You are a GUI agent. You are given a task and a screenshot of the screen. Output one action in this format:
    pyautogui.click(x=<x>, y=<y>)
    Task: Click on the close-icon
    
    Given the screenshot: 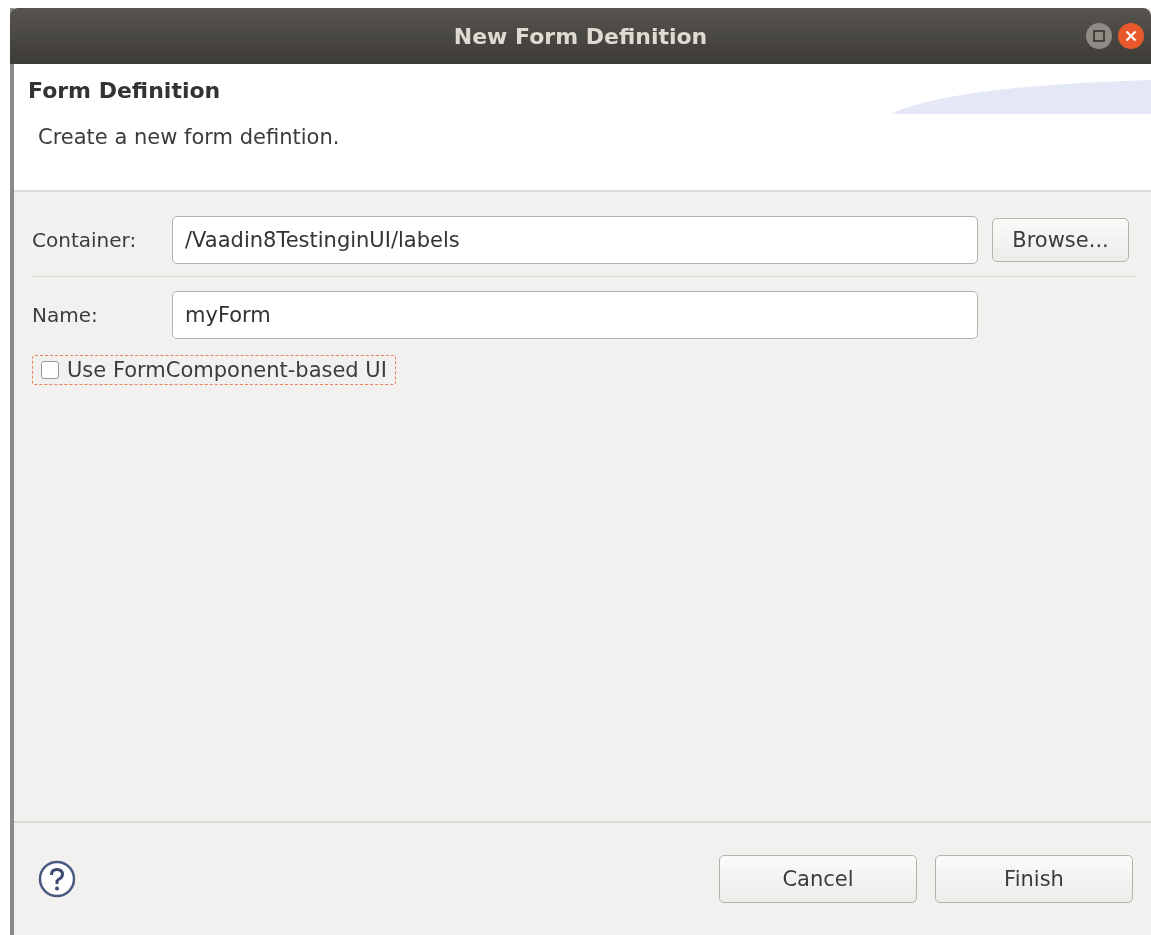 What is the action you would take?
    pyautogui.click(x=1131, y=36)
    